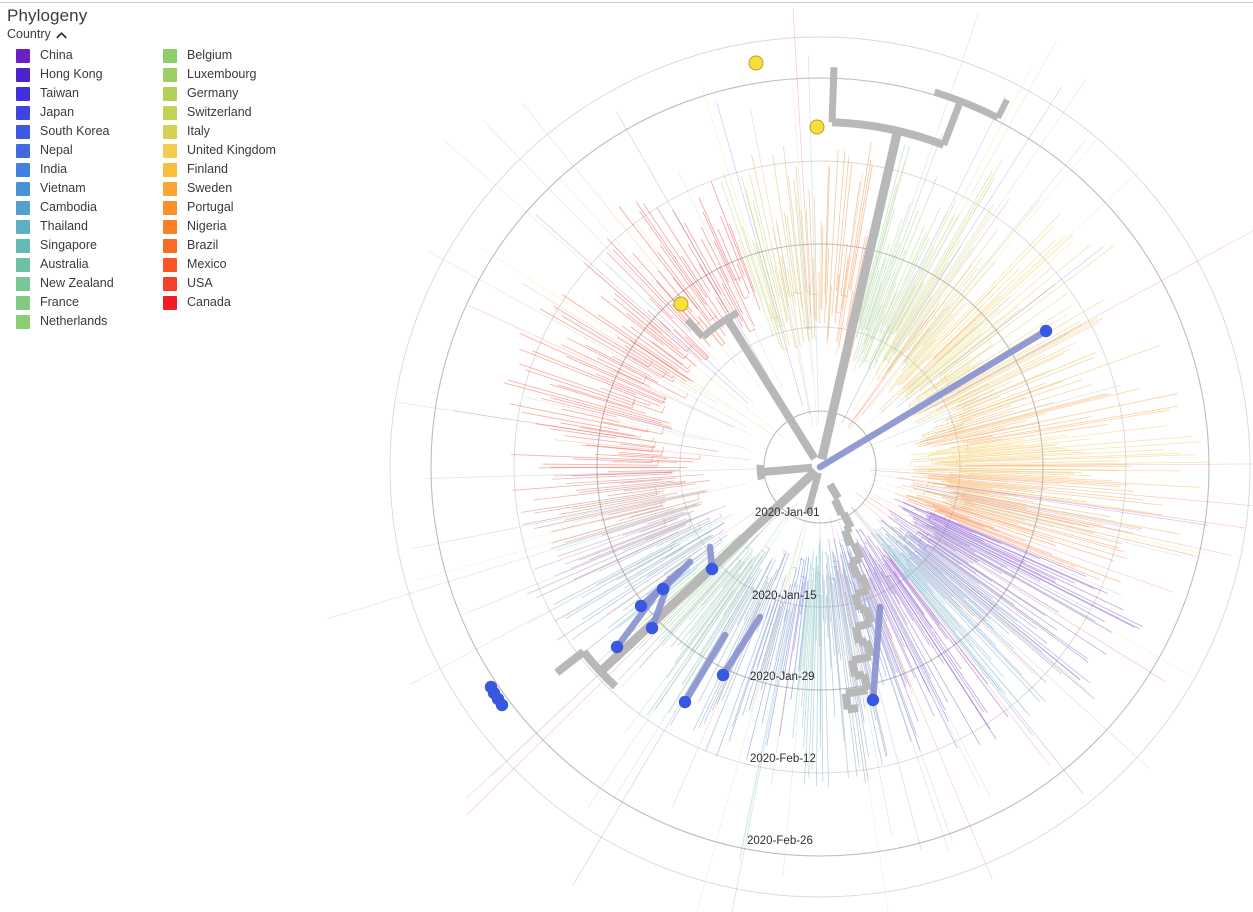 The width and height of the screenshot is (1253, 912). I want to click on legend-item-singapore: Singapore, so click(65, 245).